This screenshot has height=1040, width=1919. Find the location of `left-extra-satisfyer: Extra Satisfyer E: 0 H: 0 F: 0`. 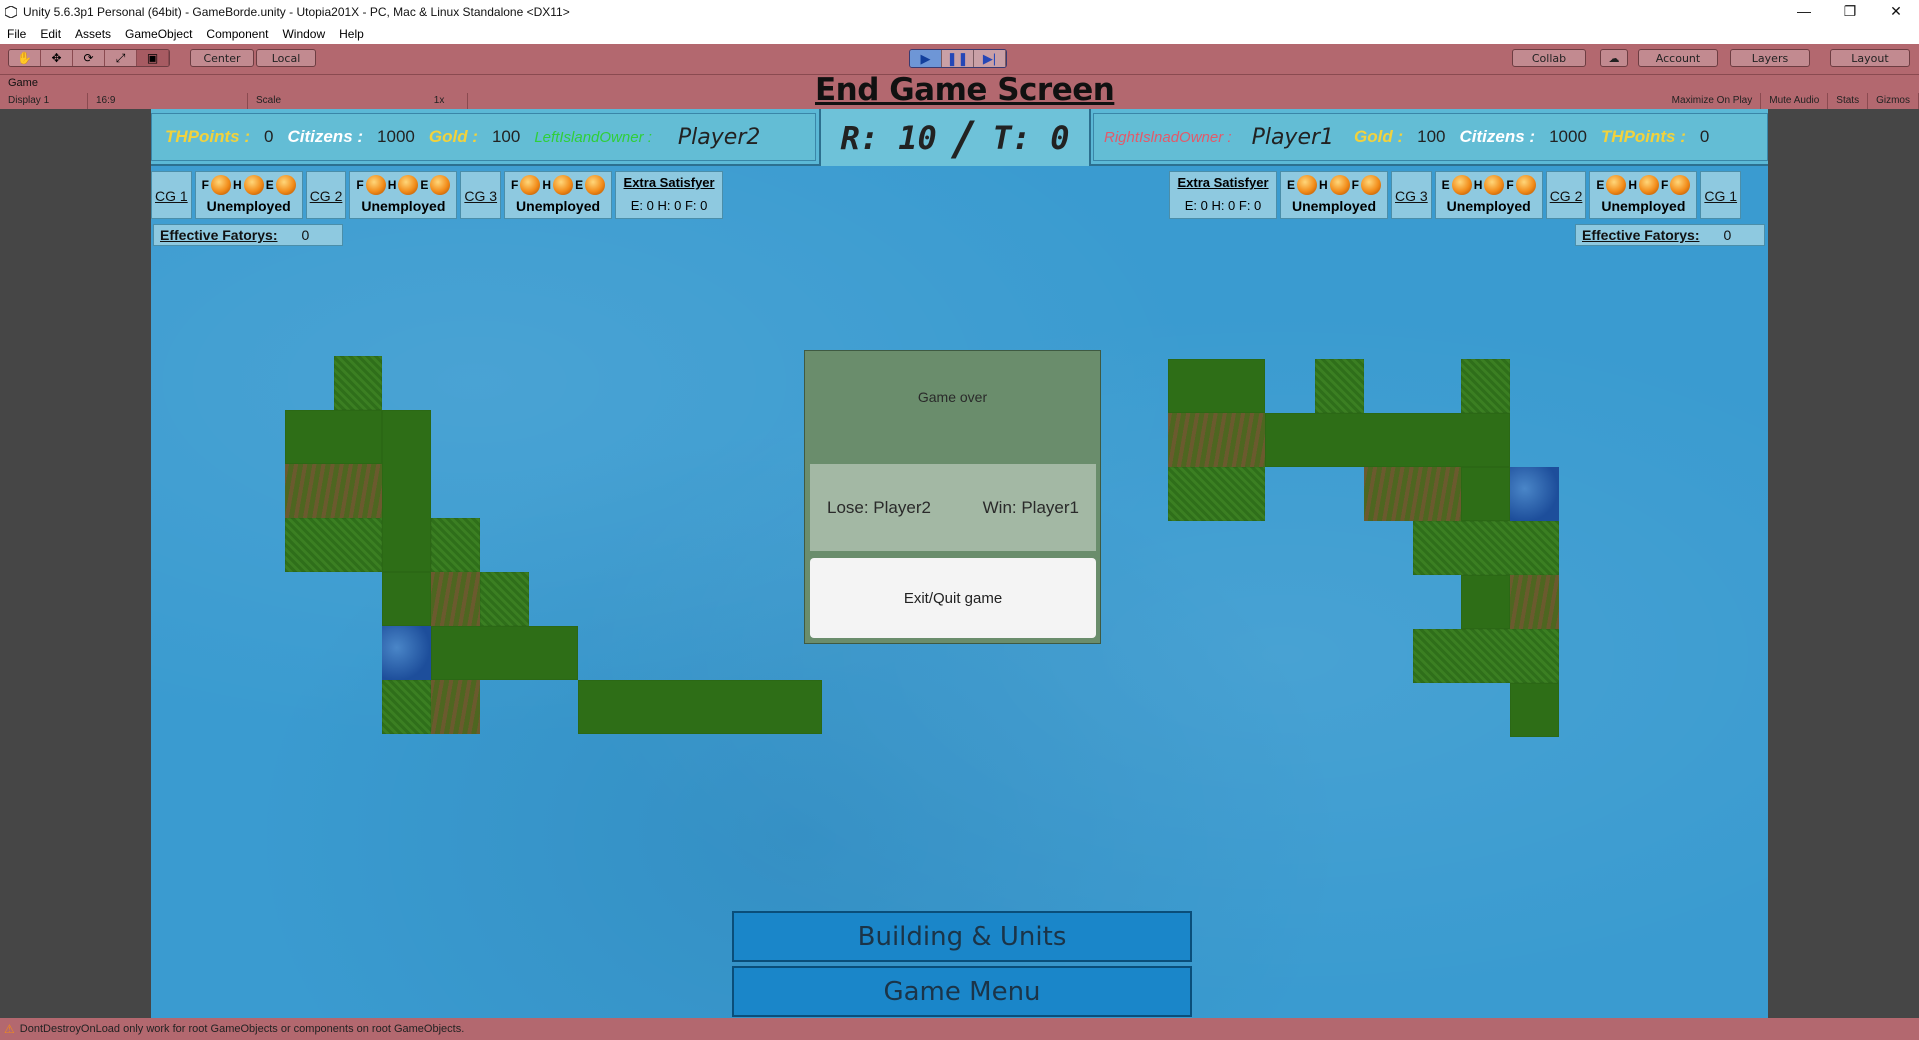

left-extra-satisfyer: Extra Satisfyer E: 0 H: 0 F: 0 is located at coordinates (669, 195).